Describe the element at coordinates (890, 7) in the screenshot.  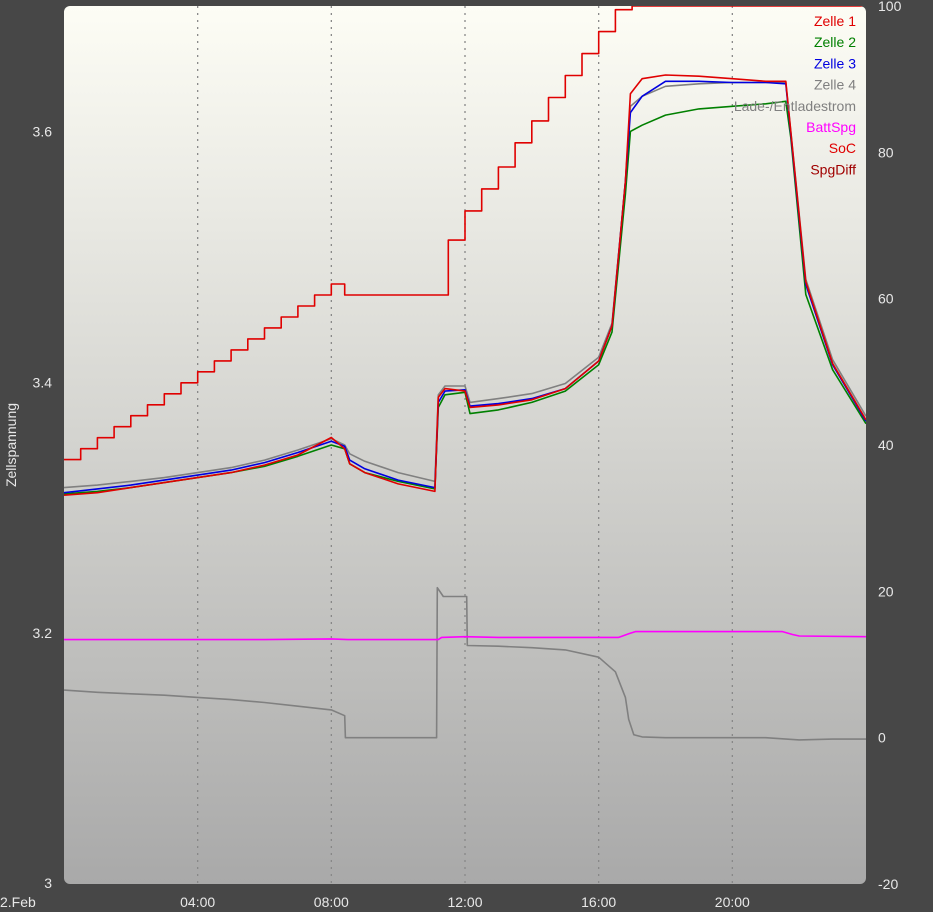
I see `y2-tick-label: 100` at that location.